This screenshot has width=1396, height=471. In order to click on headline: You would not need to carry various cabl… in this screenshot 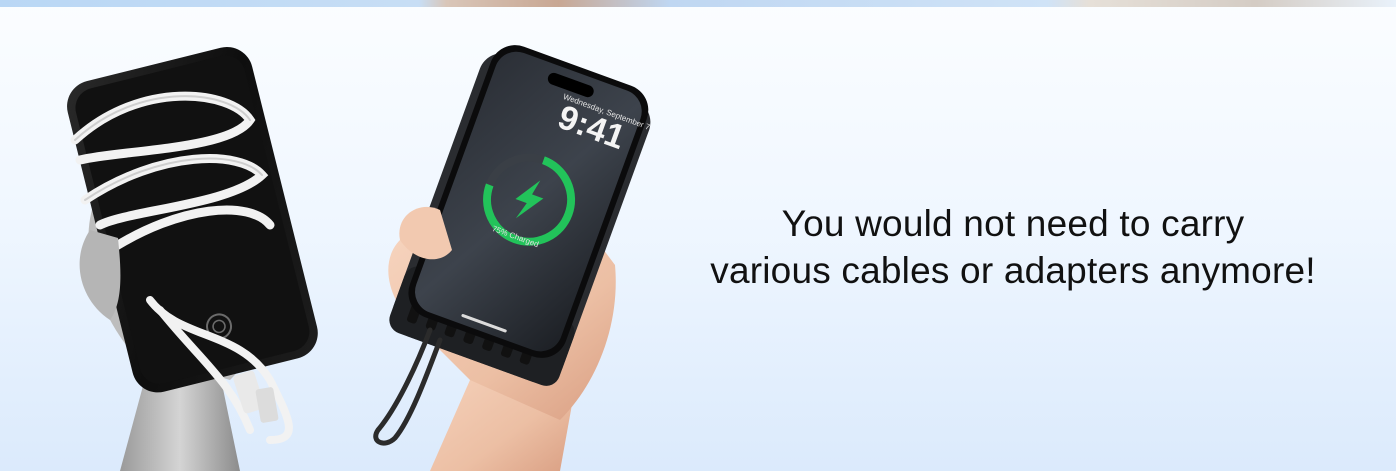, I will do `click(1013, 247)`.